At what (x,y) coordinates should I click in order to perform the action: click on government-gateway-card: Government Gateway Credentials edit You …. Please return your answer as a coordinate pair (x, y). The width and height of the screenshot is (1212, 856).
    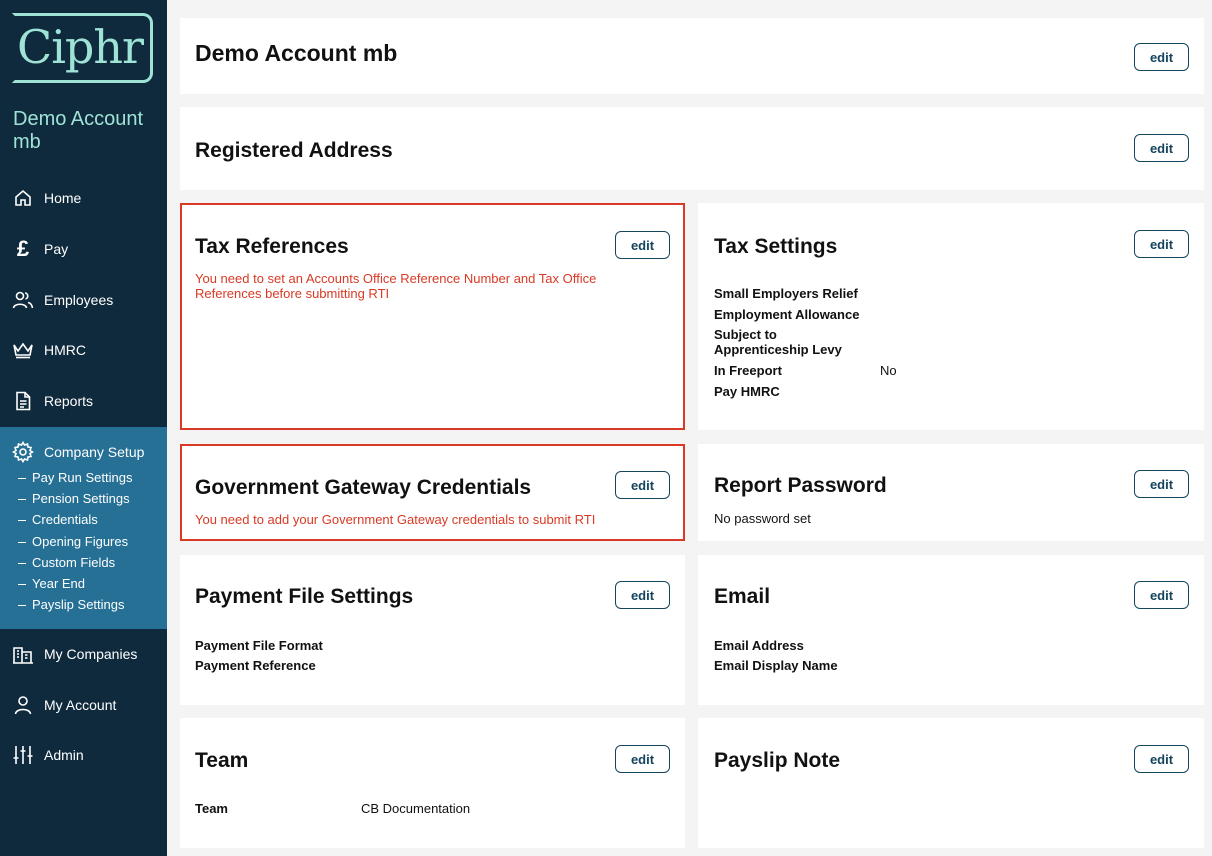
    Looking at the image, I should click on (432, 492).